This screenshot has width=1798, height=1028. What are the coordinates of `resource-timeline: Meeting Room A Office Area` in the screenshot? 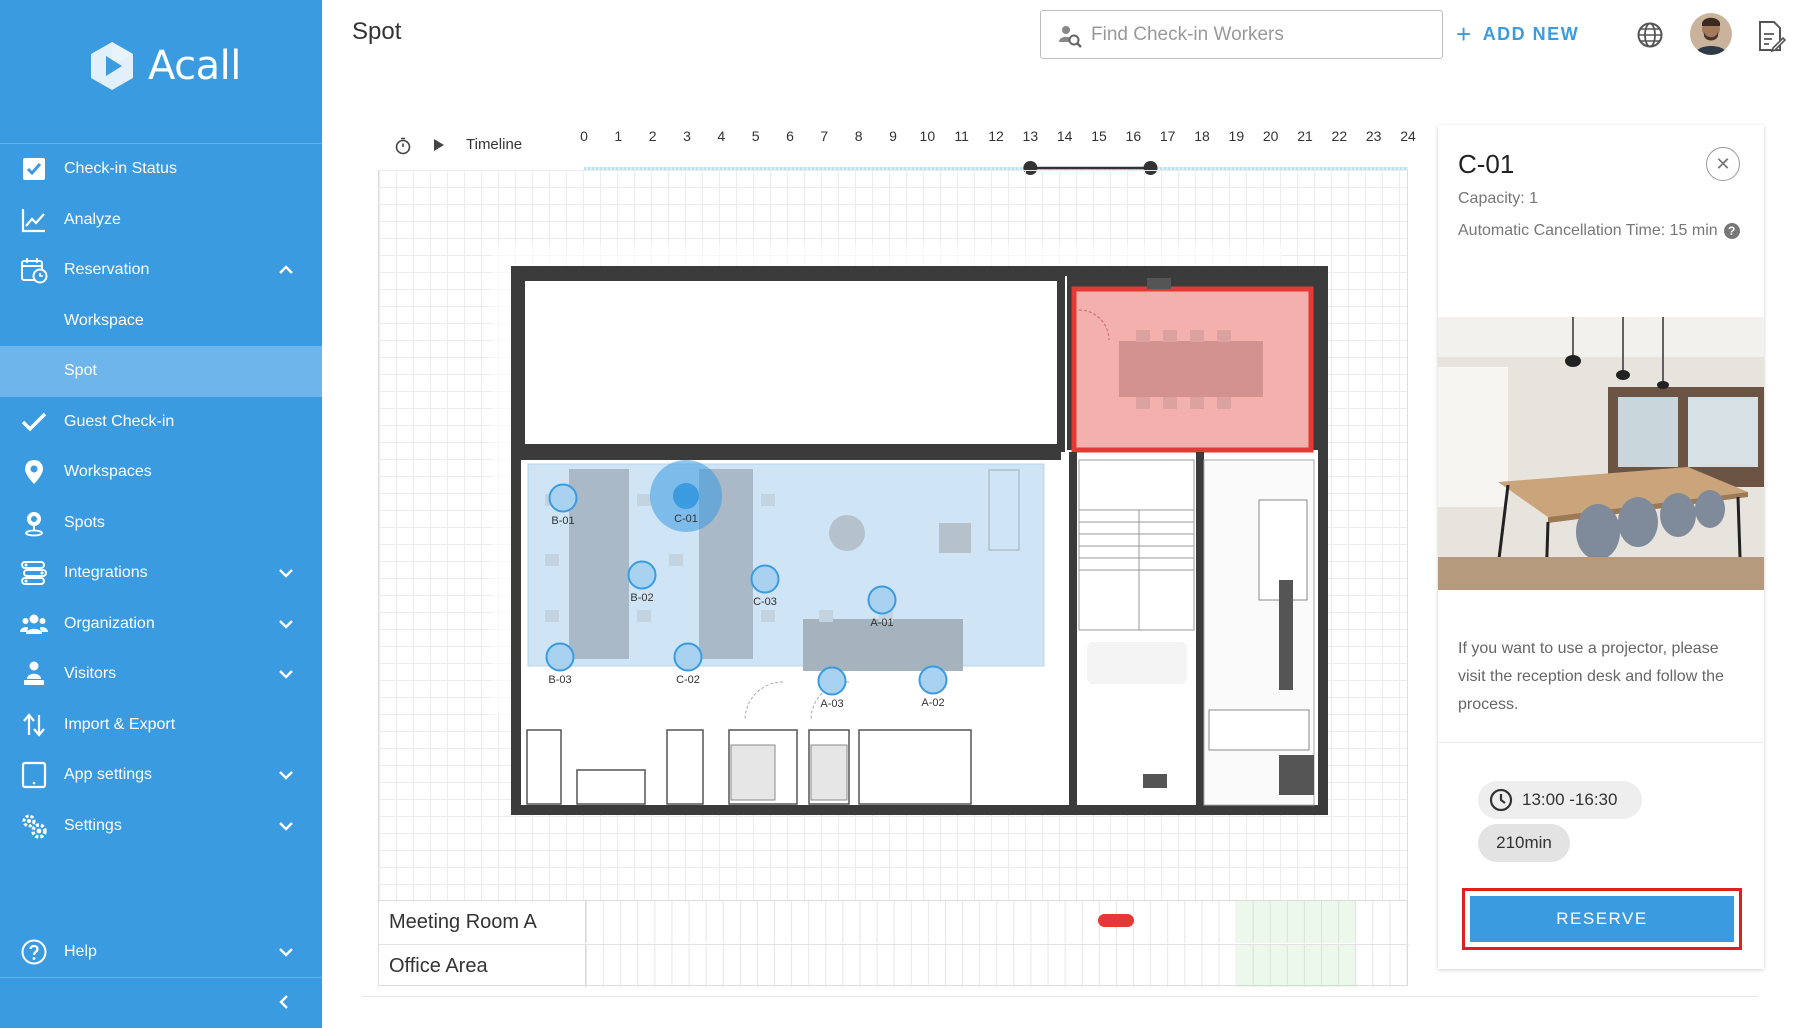 It's located at (893, 943).